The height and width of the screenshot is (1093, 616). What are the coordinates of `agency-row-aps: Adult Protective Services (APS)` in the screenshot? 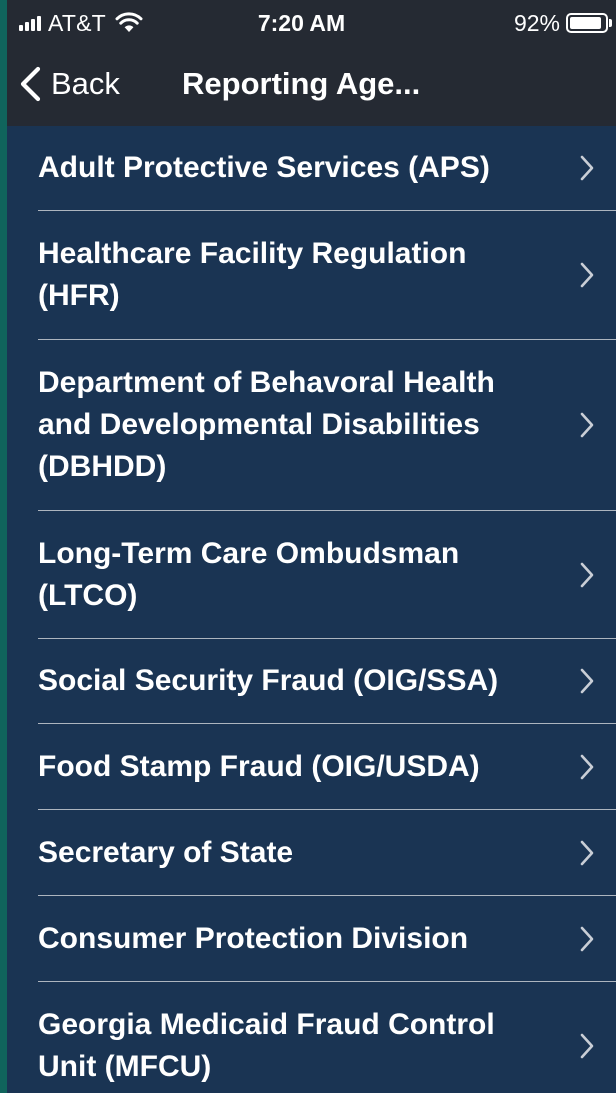 It's located at (311, 168).